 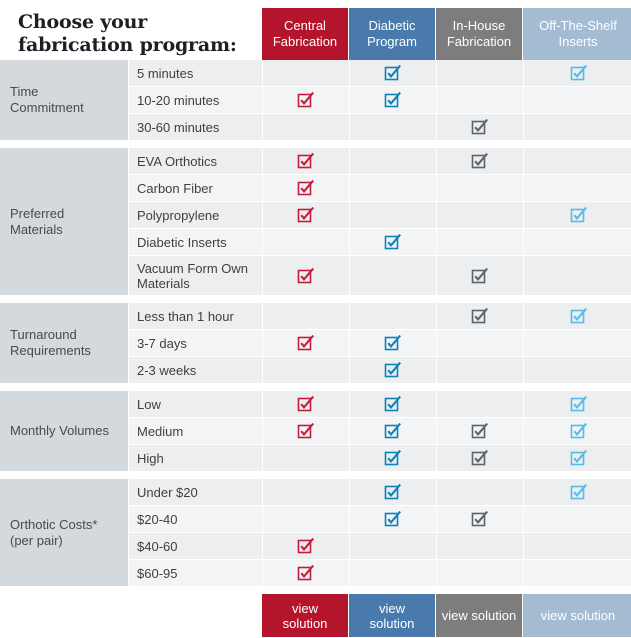 I want to click on table-row: 5 minutes, so click(x=380, y=73).